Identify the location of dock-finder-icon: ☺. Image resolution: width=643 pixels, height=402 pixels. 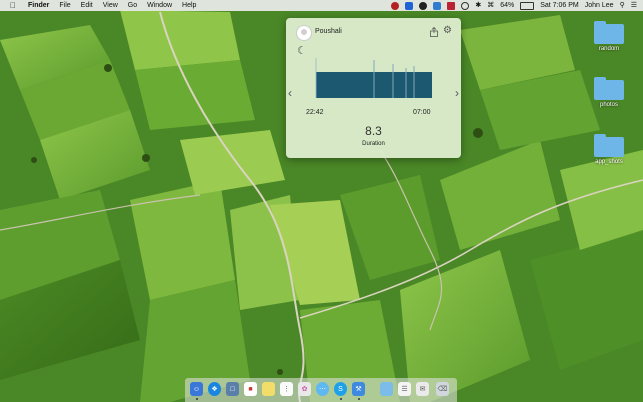
(196, 389).